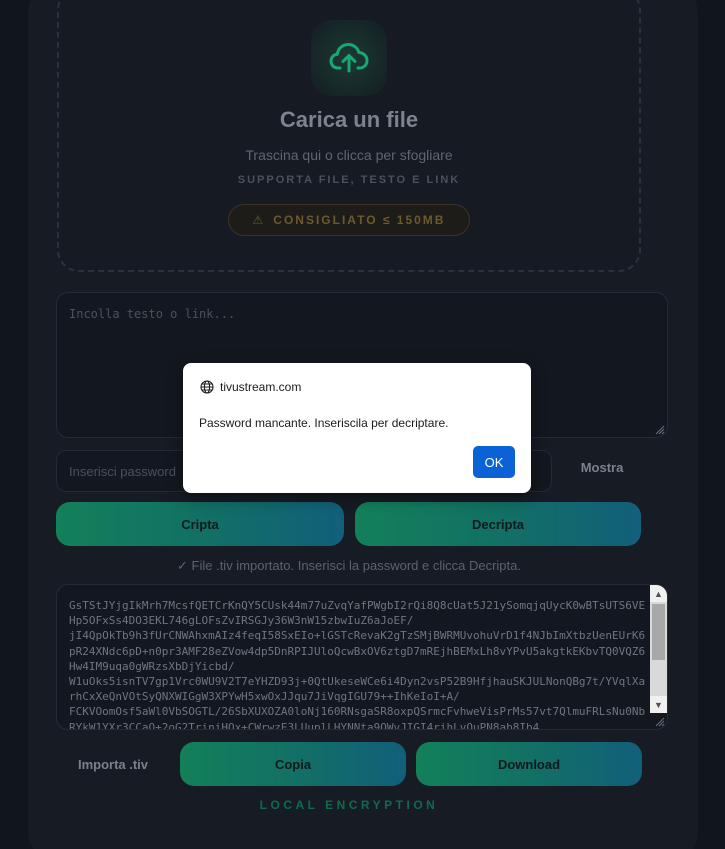 This screenshot has width=725, height=849. I want to click on dialog-ok-button: OK, so click(494, 462).